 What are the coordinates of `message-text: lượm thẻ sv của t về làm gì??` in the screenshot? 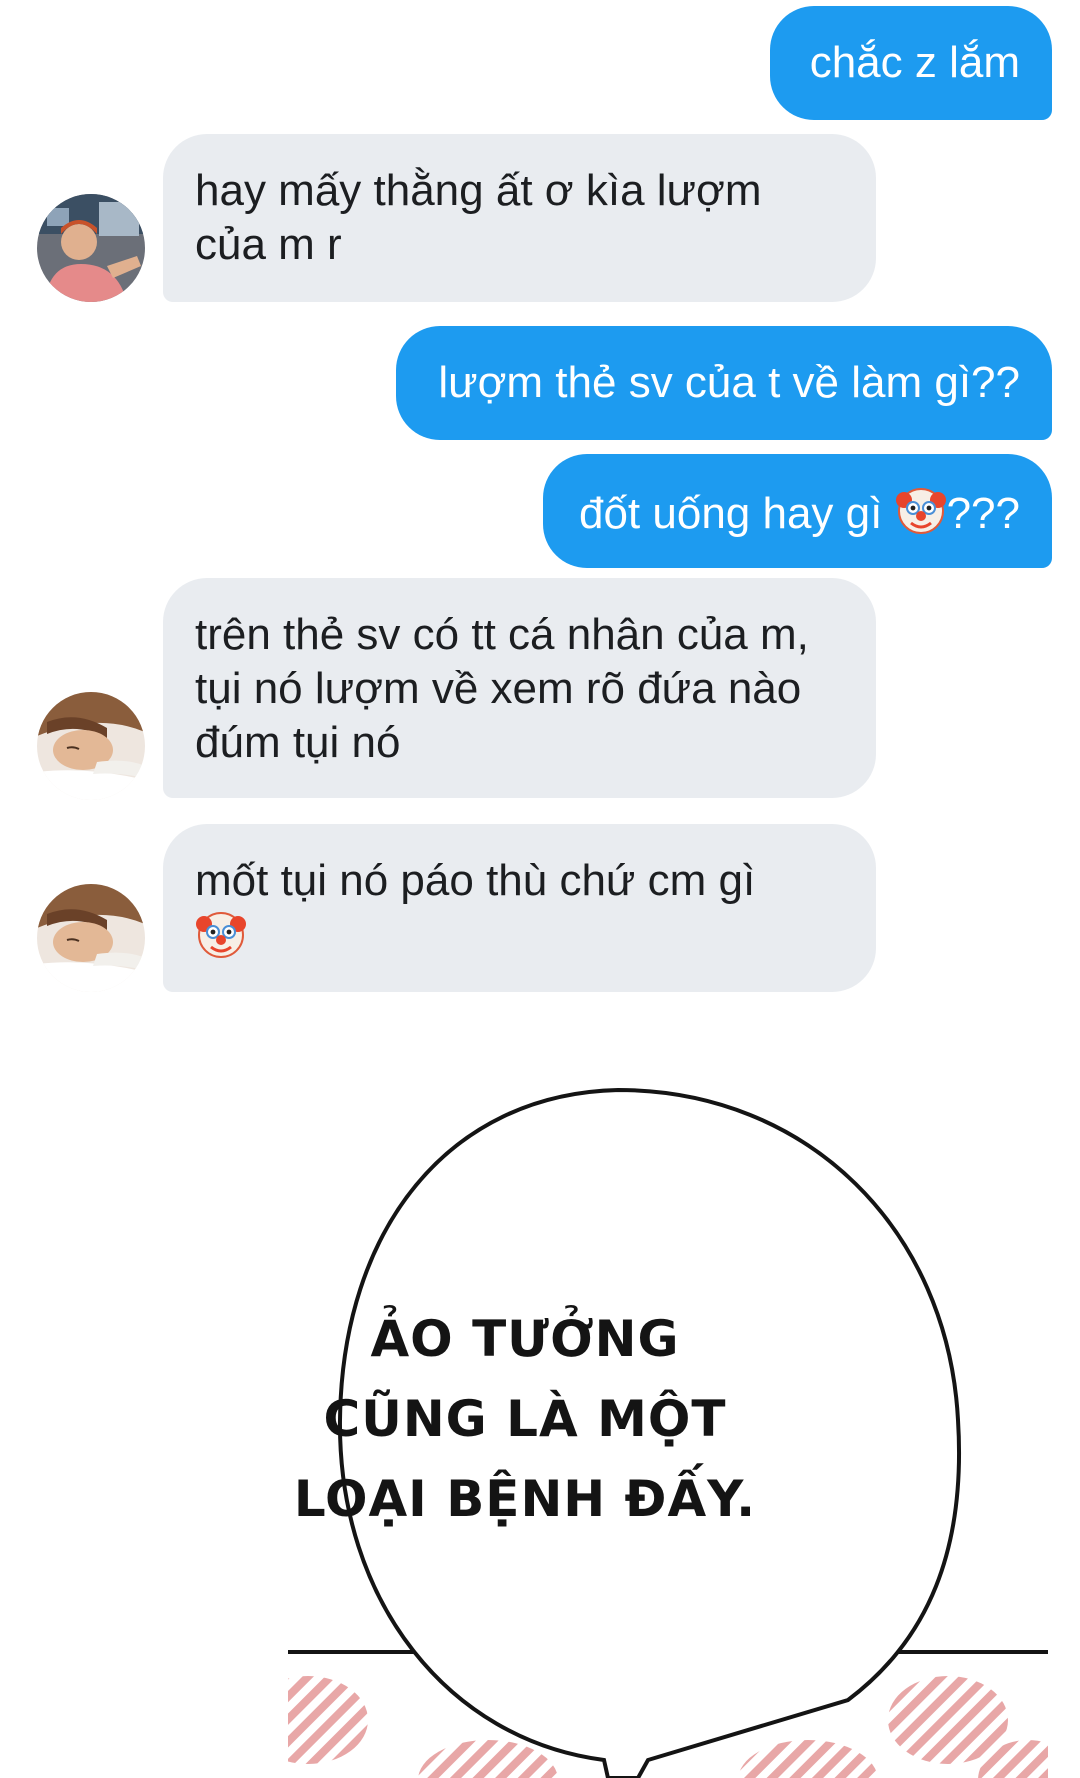 It's located at (729, 382).